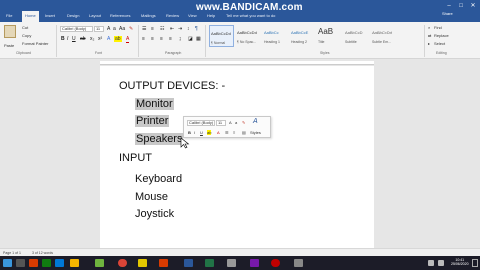 This screenshot has height=270, width=480. Describe the element at coordinates (201, 132) in the screenshot. I see `mini-underline-icon: U` at that location.